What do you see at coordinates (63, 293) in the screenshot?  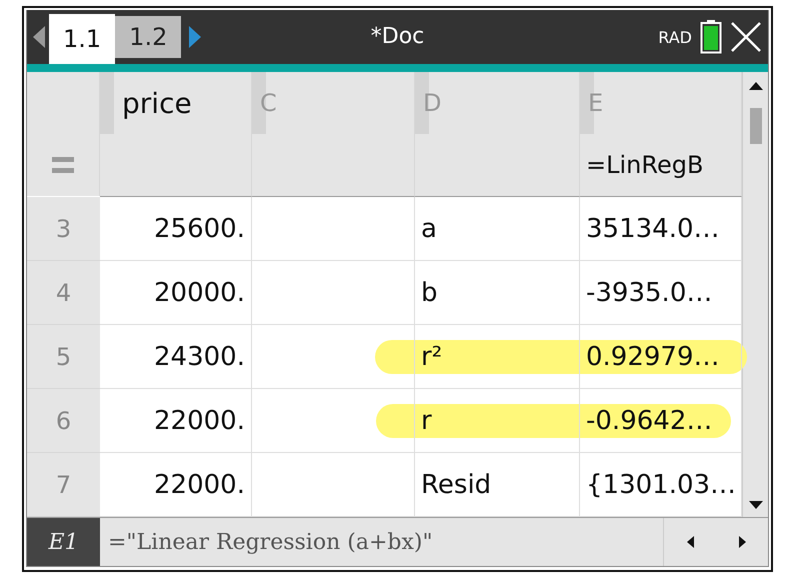 I see `row-number: 4` at bounding box center [63, 293].